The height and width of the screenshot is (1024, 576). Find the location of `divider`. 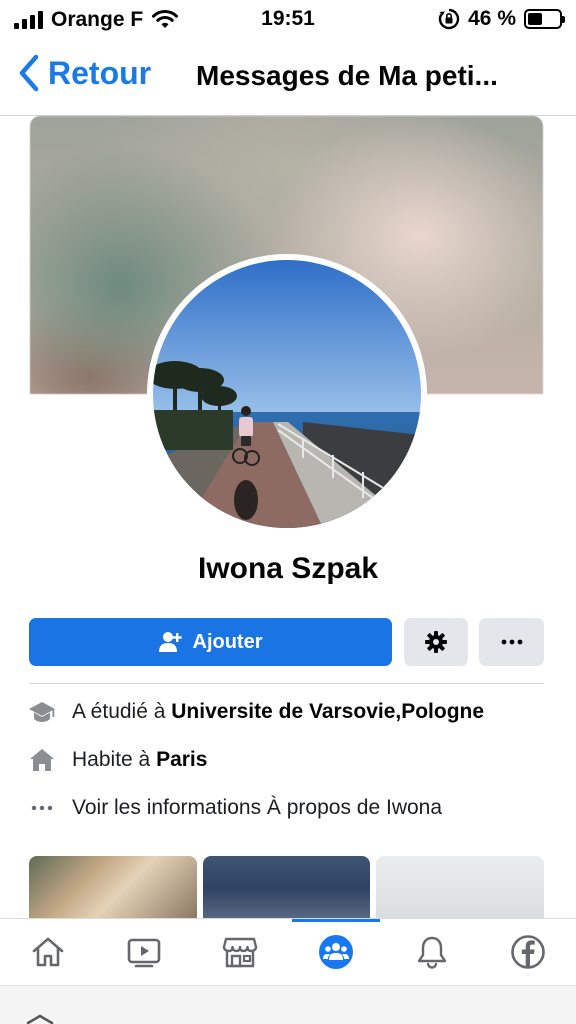

divider is located at coordinates (287, 683).